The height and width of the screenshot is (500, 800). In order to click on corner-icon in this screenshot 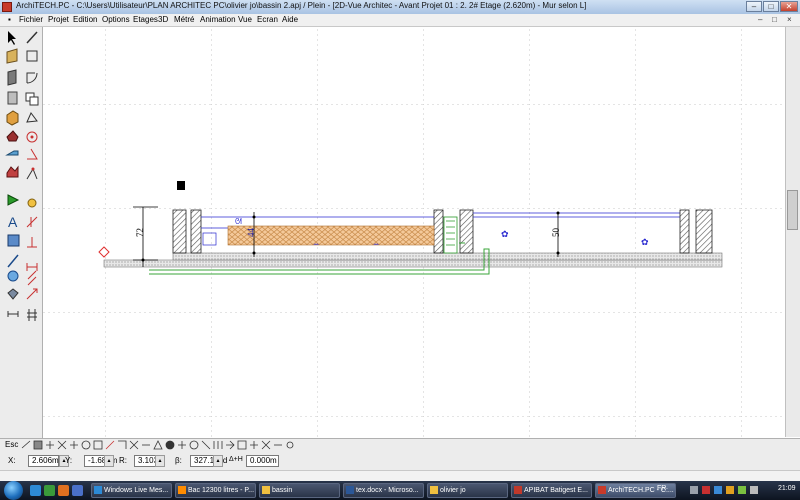, I will do `click(122, 444)`.